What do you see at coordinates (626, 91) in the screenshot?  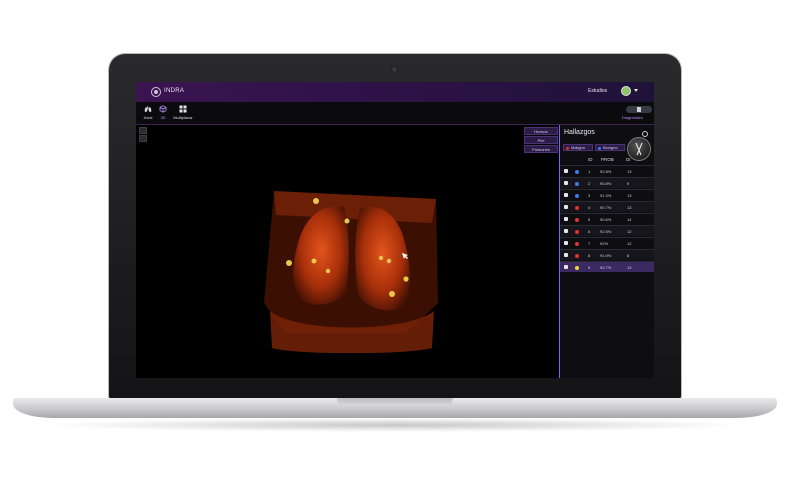 I see `user-avatar` at bounding box center [626, 91].